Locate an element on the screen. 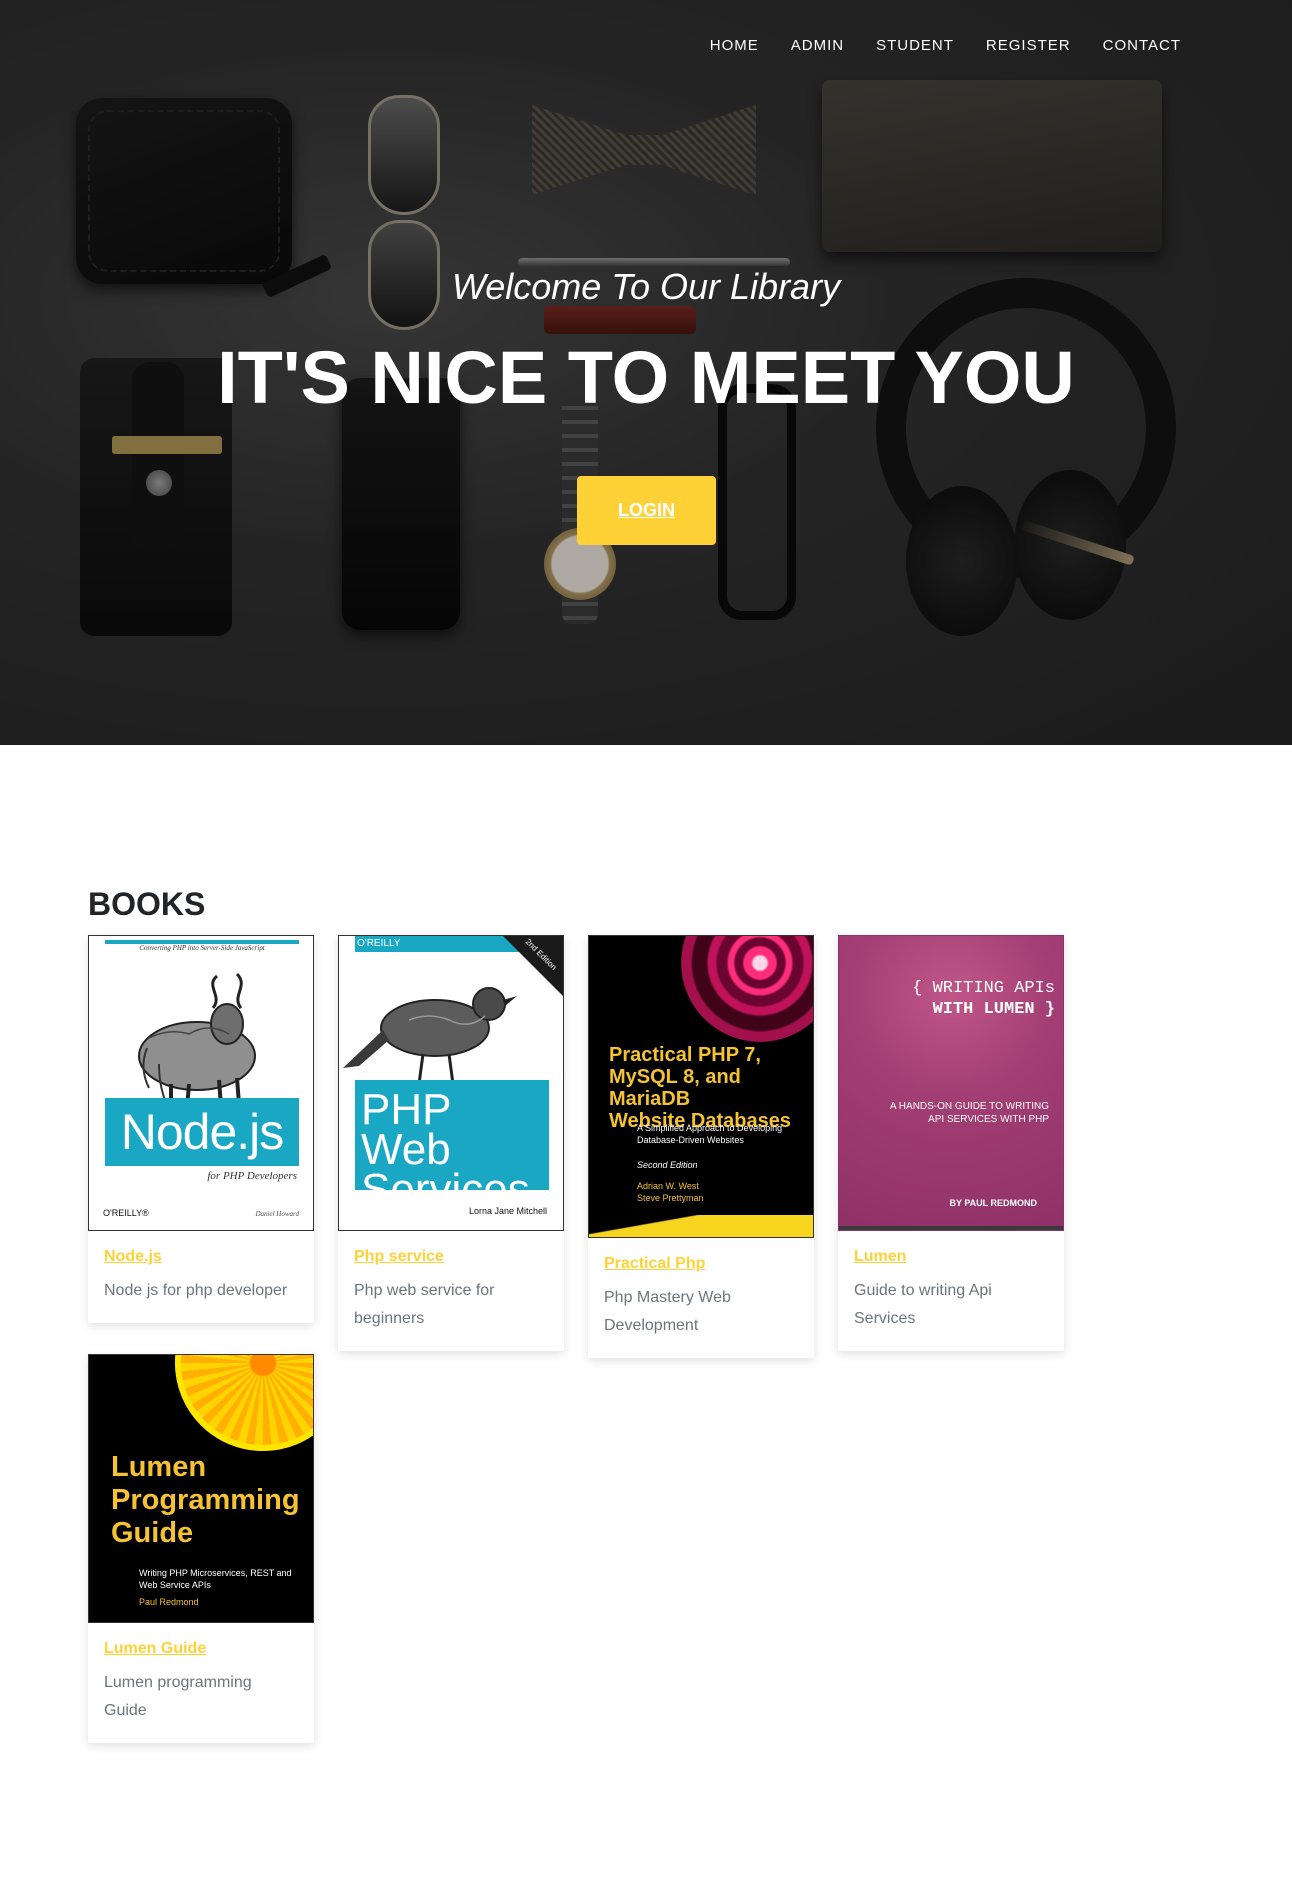 The image size is (1292, 1881). book-description: Guide to writing Api Services is located at coordinates (923, 1304).